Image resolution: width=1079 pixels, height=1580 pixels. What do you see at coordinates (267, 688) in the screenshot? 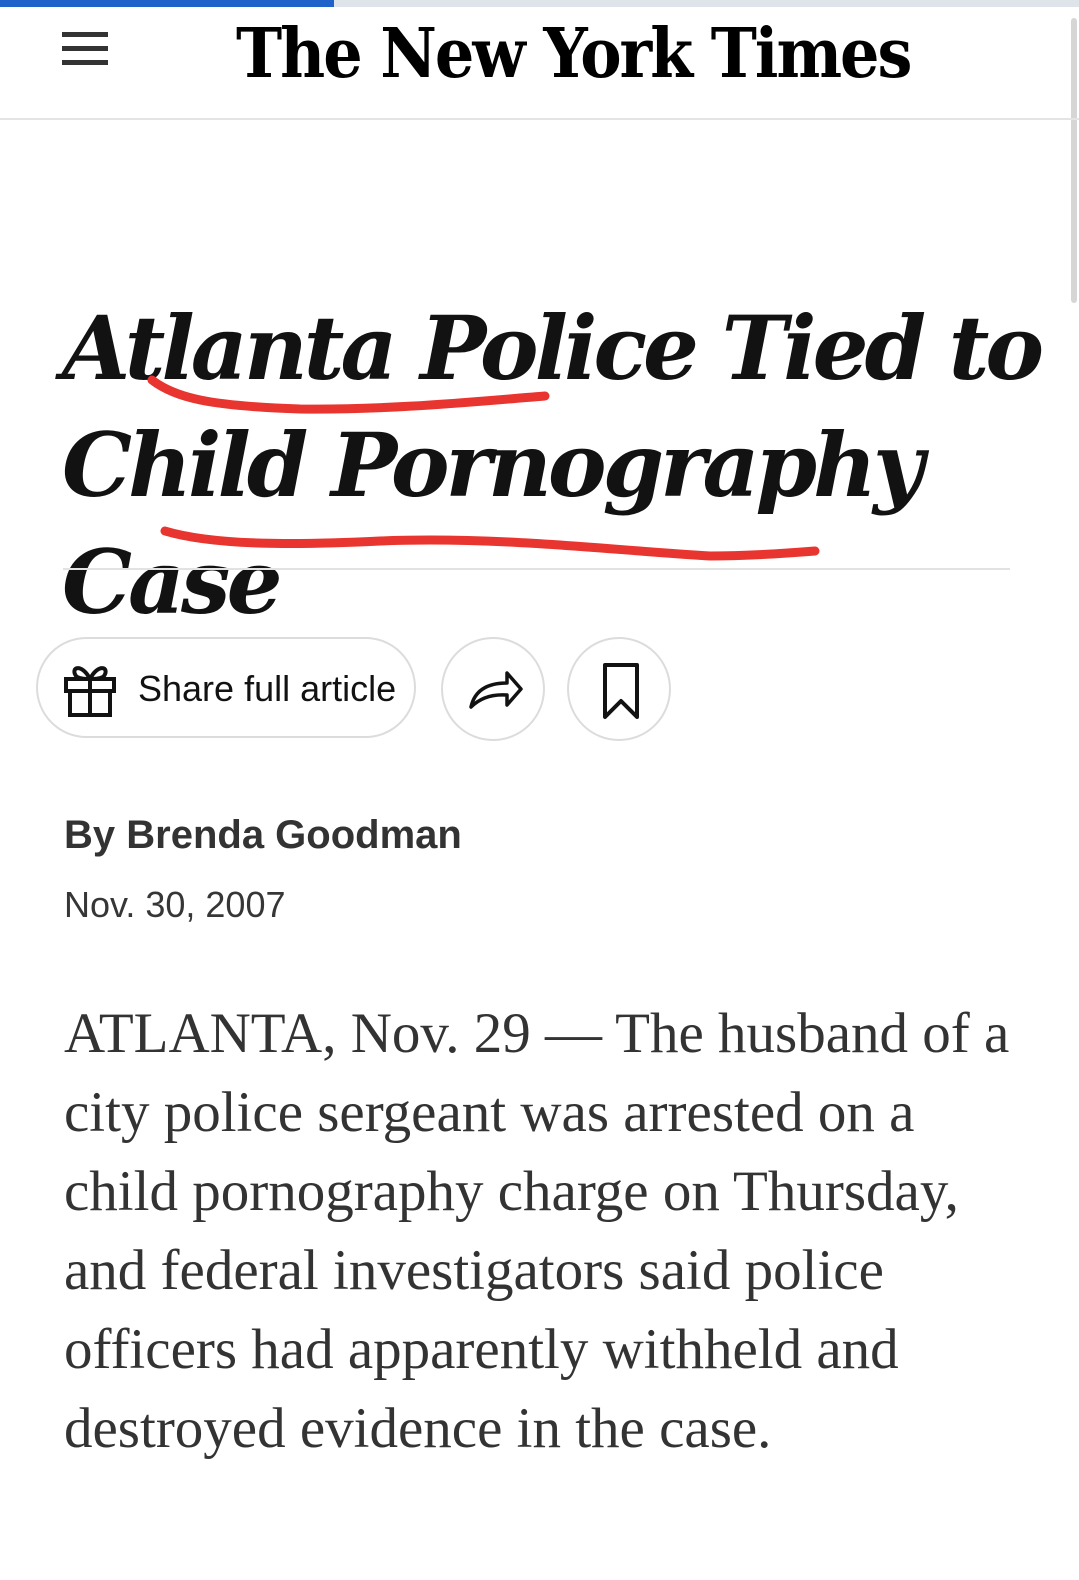
I see `share-full-article-label: Share full article` at bounding box center [267, 688].